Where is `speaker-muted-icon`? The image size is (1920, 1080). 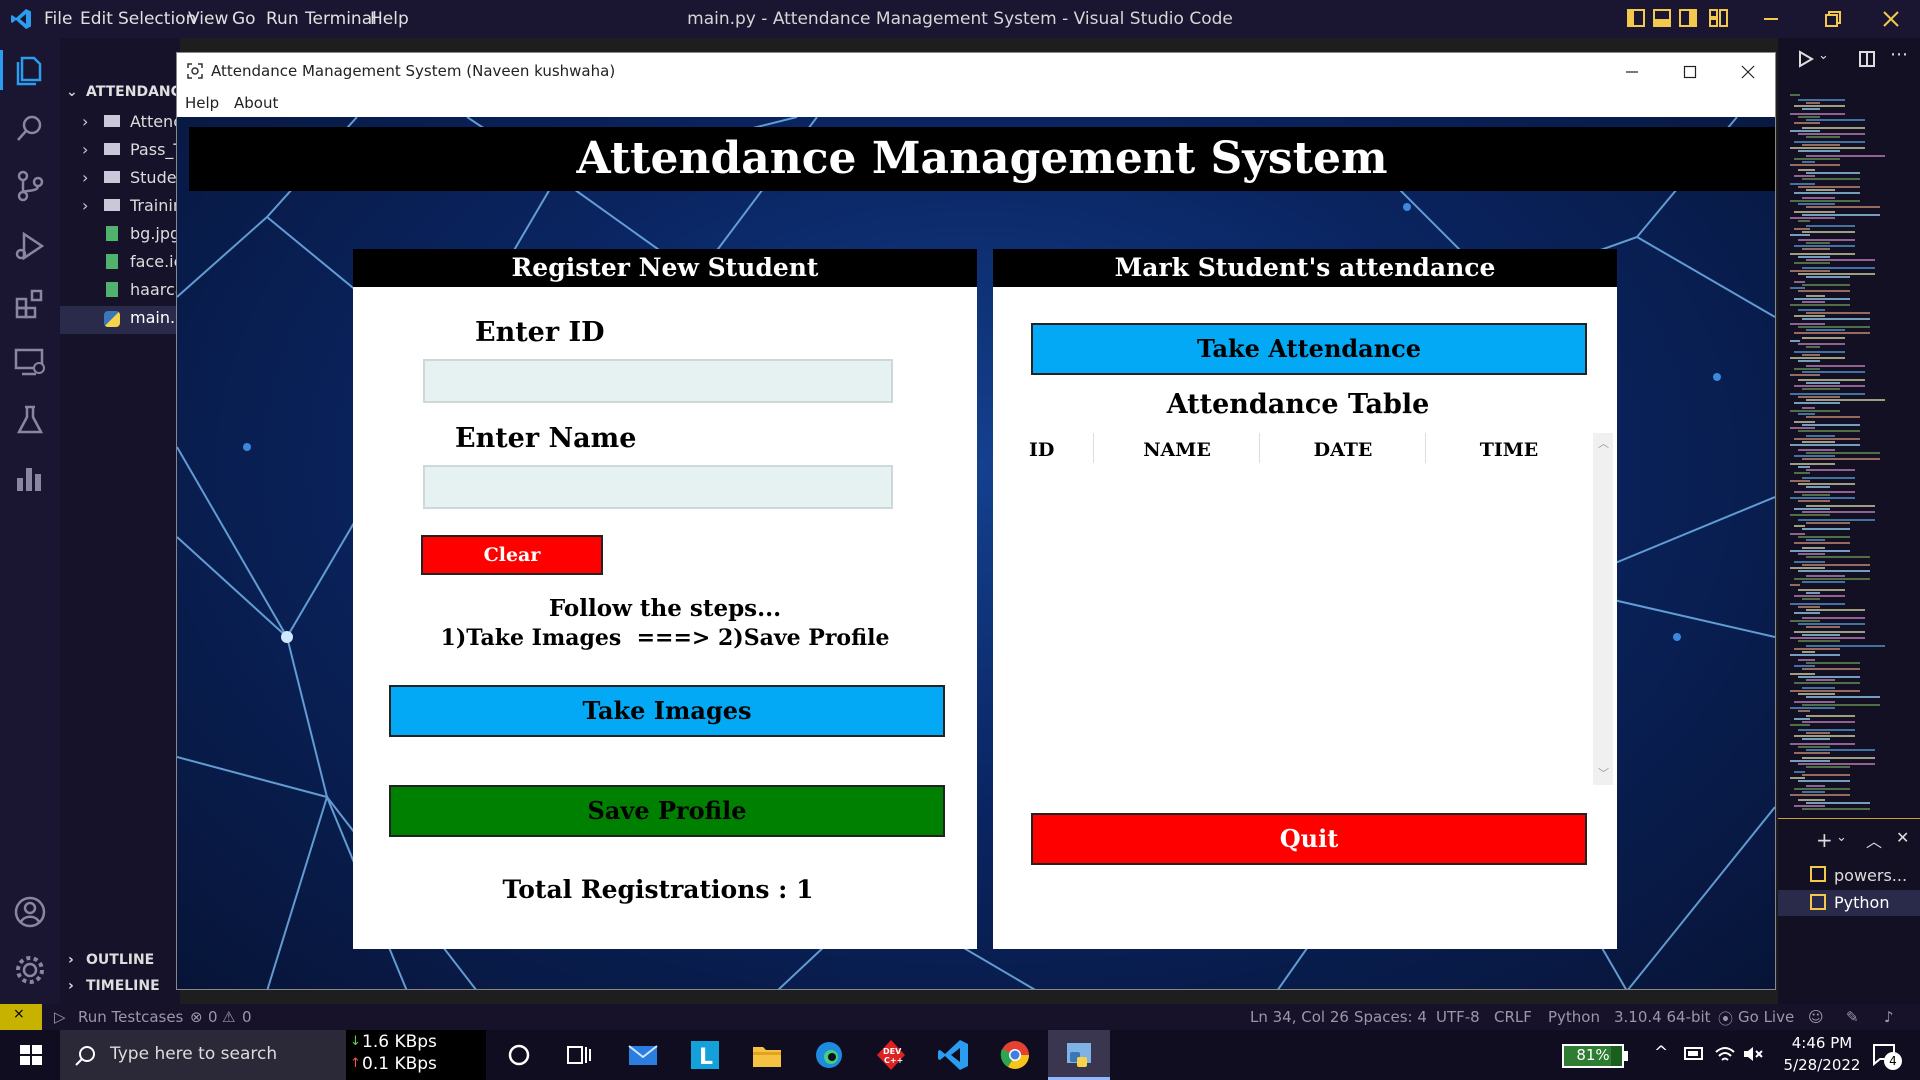 speaker-muted-icon is located at coordinates (1753, 1054).